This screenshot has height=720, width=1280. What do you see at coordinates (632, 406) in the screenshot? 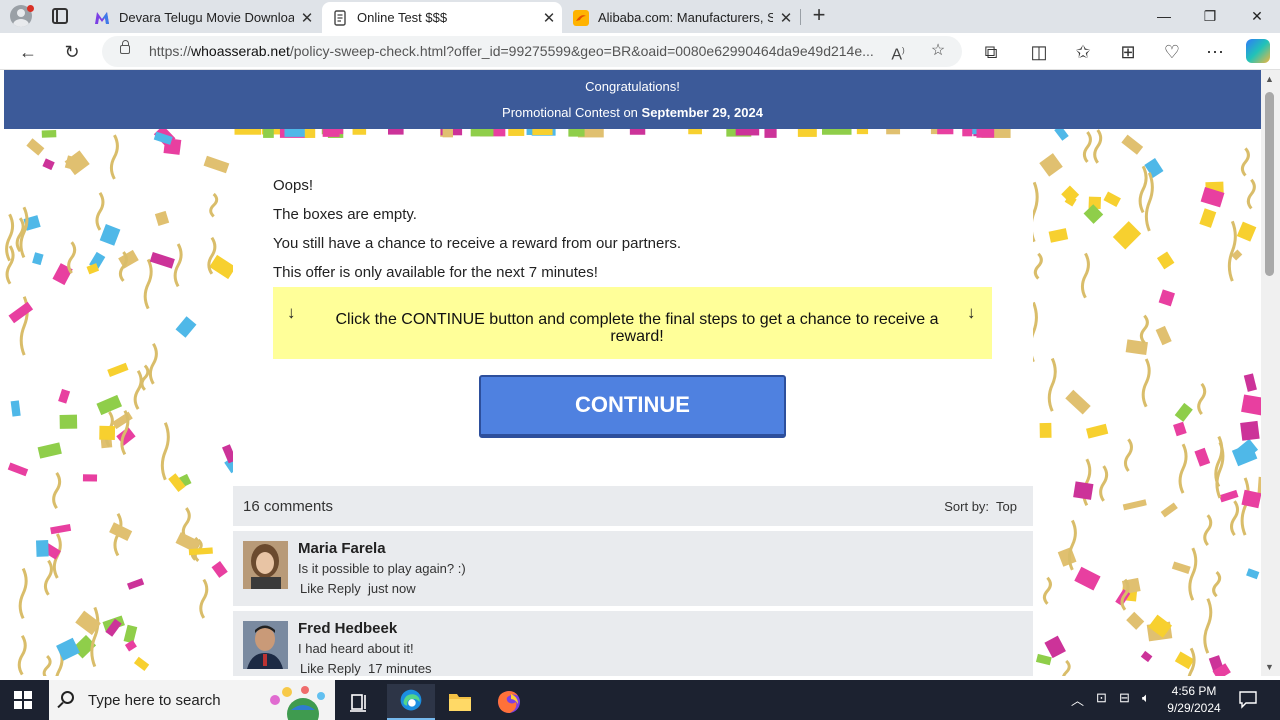
I see `continue-button: CONTINUE` at bounding box center [632, 406].